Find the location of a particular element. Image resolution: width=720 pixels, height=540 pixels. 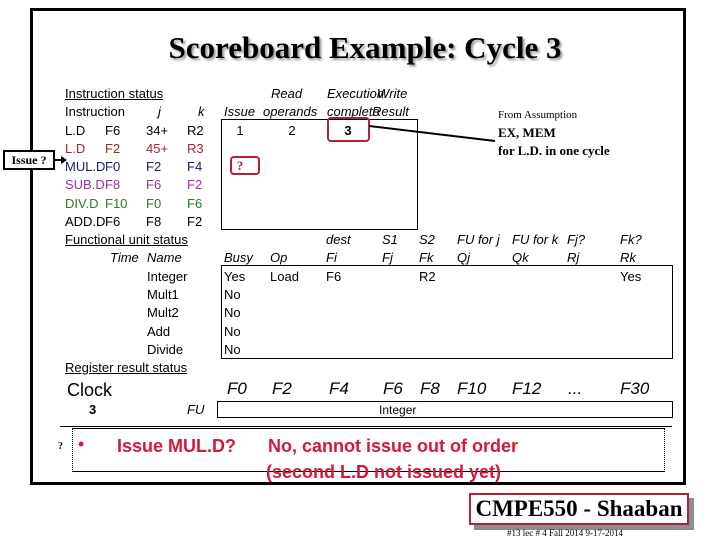

instr-cell-k: F6 is located at coordinates (195, 203).